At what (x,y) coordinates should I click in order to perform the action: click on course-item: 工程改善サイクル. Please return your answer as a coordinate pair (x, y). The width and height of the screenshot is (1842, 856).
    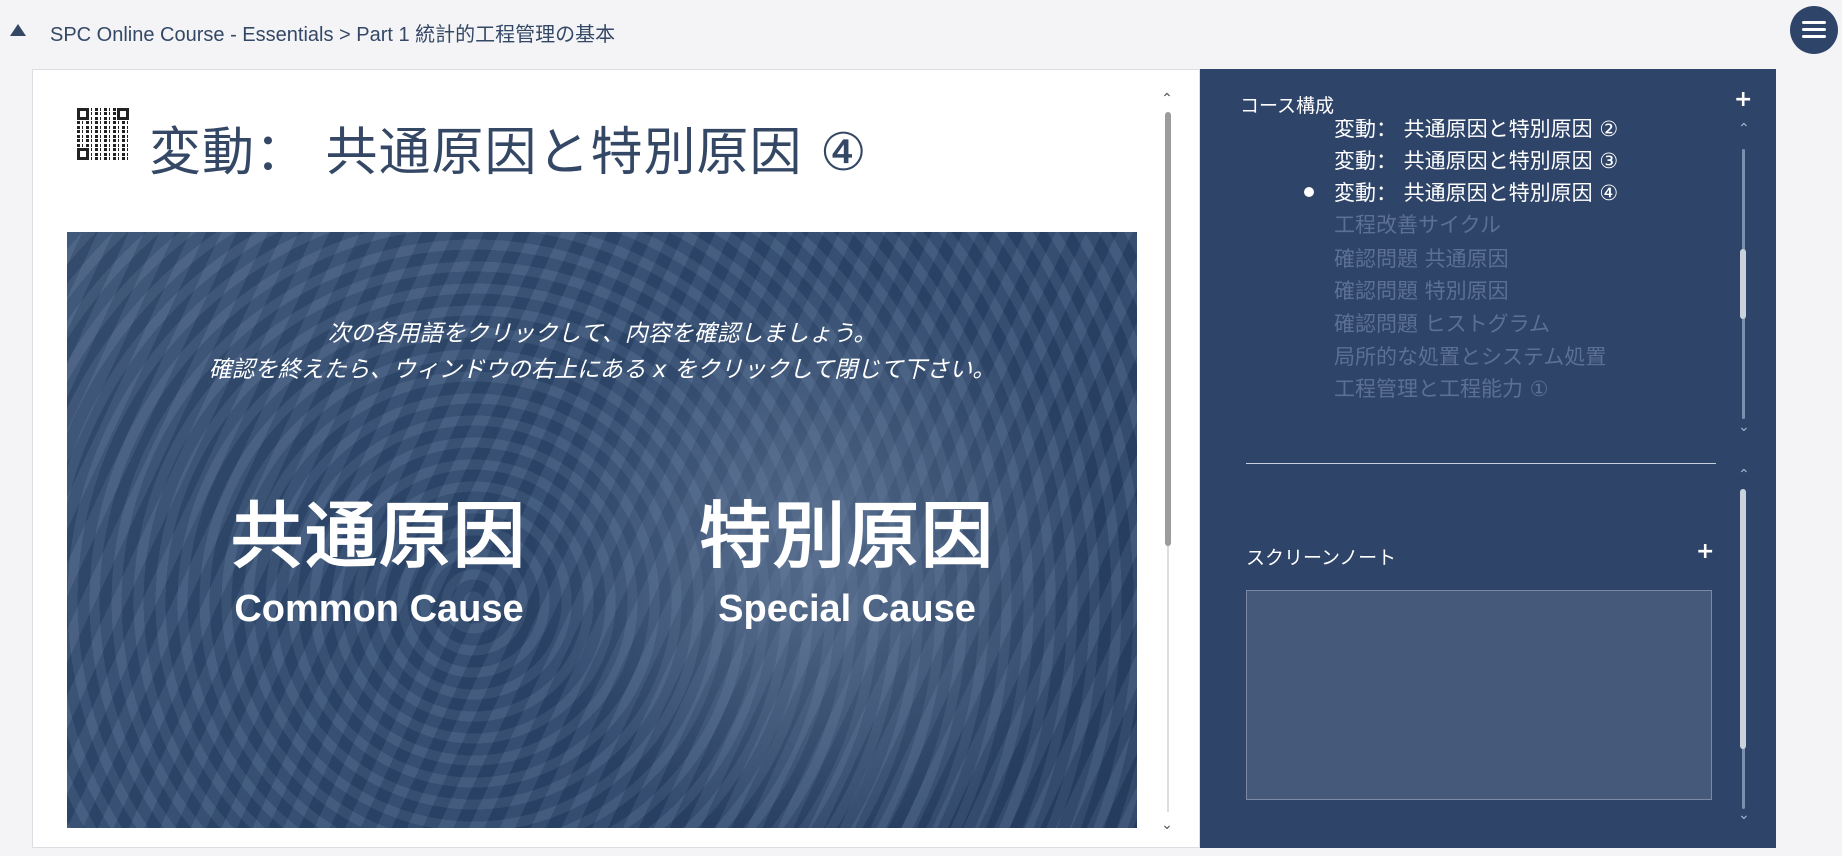
    Looking at the image, I should click on (1417, 225).